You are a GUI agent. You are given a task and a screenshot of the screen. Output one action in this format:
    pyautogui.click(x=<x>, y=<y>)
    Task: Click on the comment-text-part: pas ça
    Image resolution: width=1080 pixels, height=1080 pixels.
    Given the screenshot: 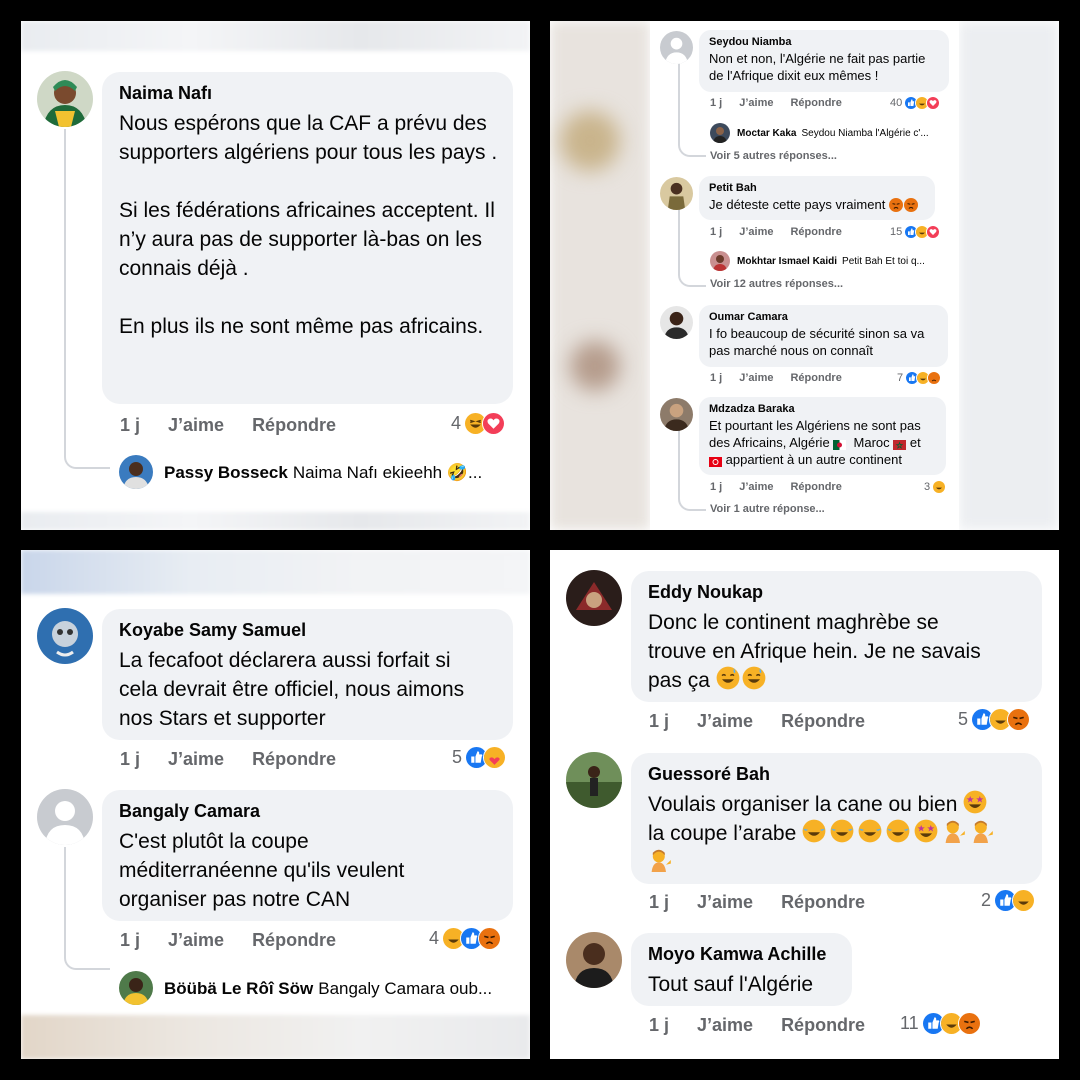 What is the action you would take?
    pyautogui.click(x=679, y=680)
    